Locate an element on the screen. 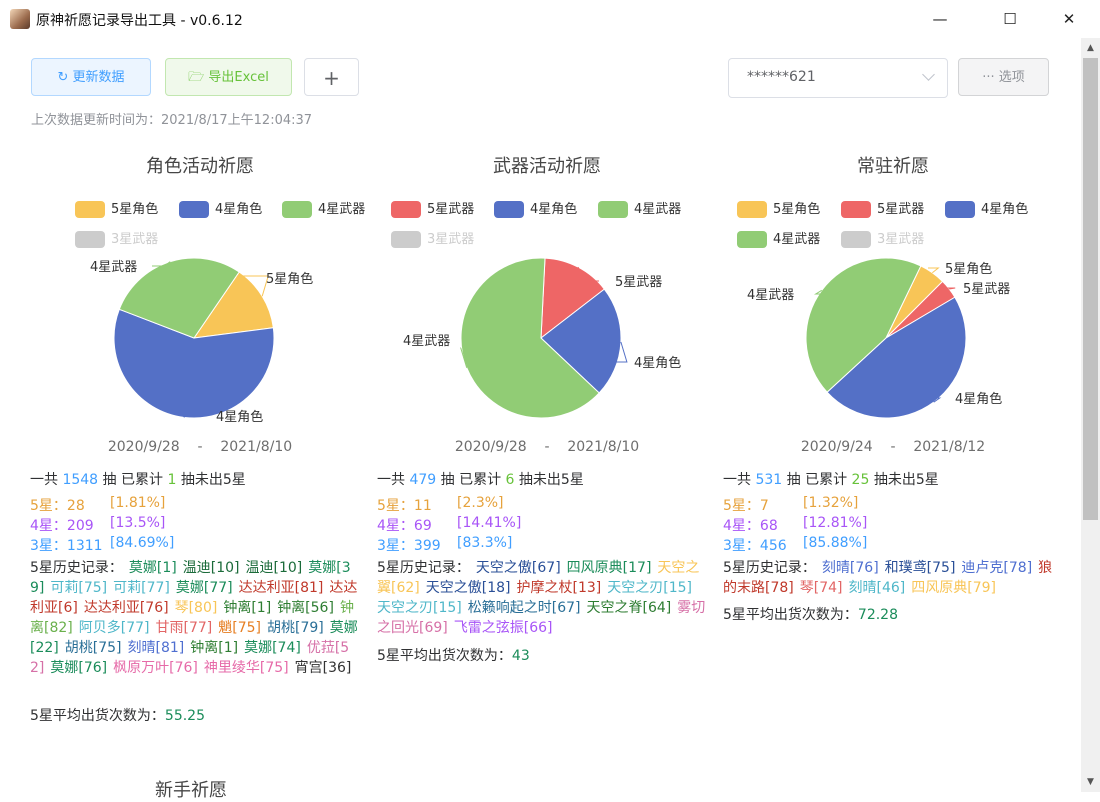  average-label: 5星平均出货次数为： is located at coordinates (97, 716).